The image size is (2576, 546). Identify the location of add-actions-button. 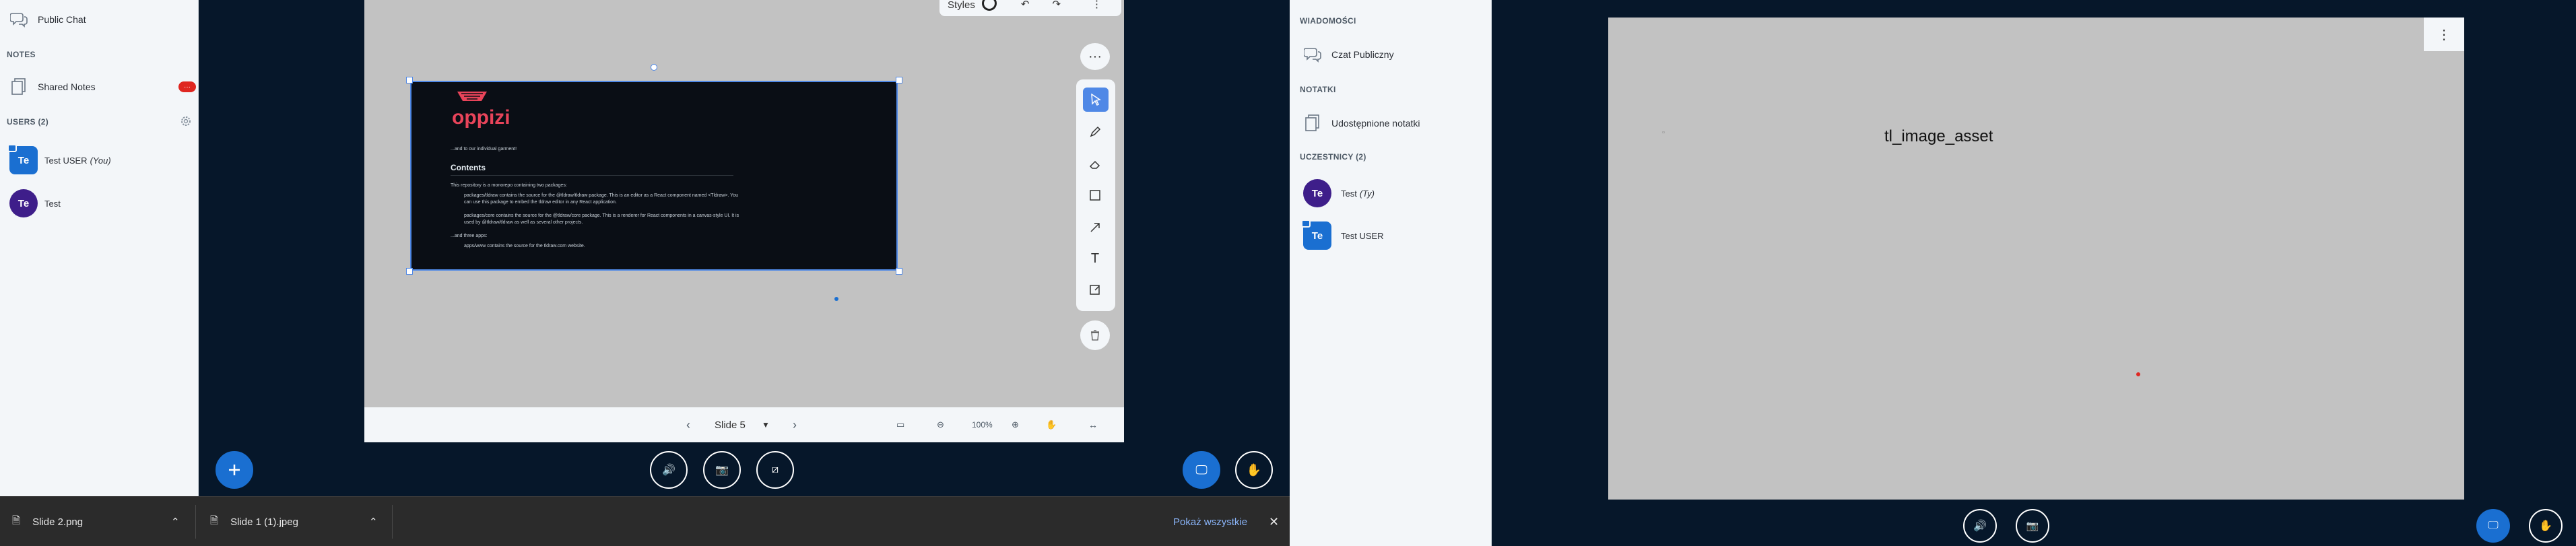
(234, 470).